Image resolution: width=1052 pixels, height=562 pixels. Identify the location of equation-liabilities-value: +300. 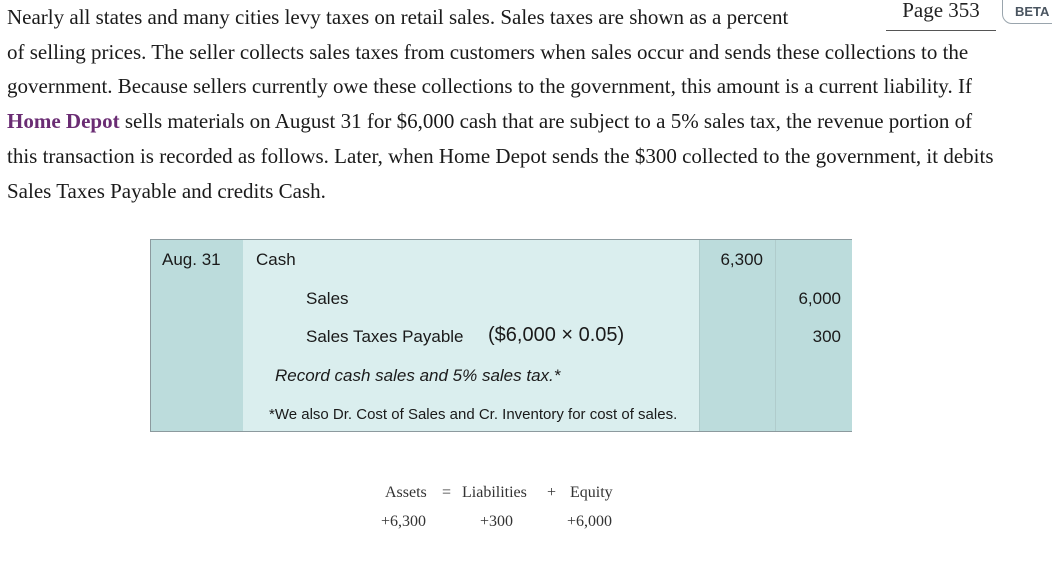
(497, 521).